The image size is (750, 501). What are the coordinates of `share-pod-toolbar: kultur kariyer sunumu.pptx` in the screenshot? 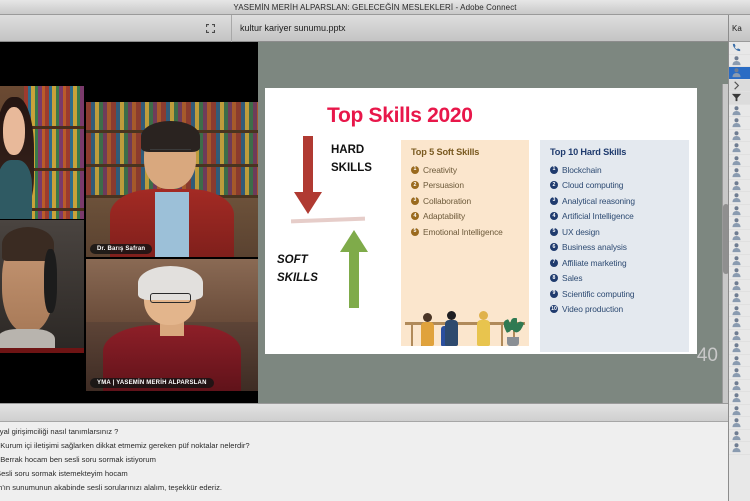 It's located at (491, 28).